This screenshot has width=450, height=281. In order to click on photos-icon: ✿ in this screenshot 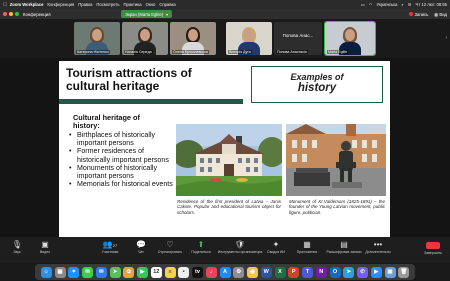, I will do `click(129, 272)`.